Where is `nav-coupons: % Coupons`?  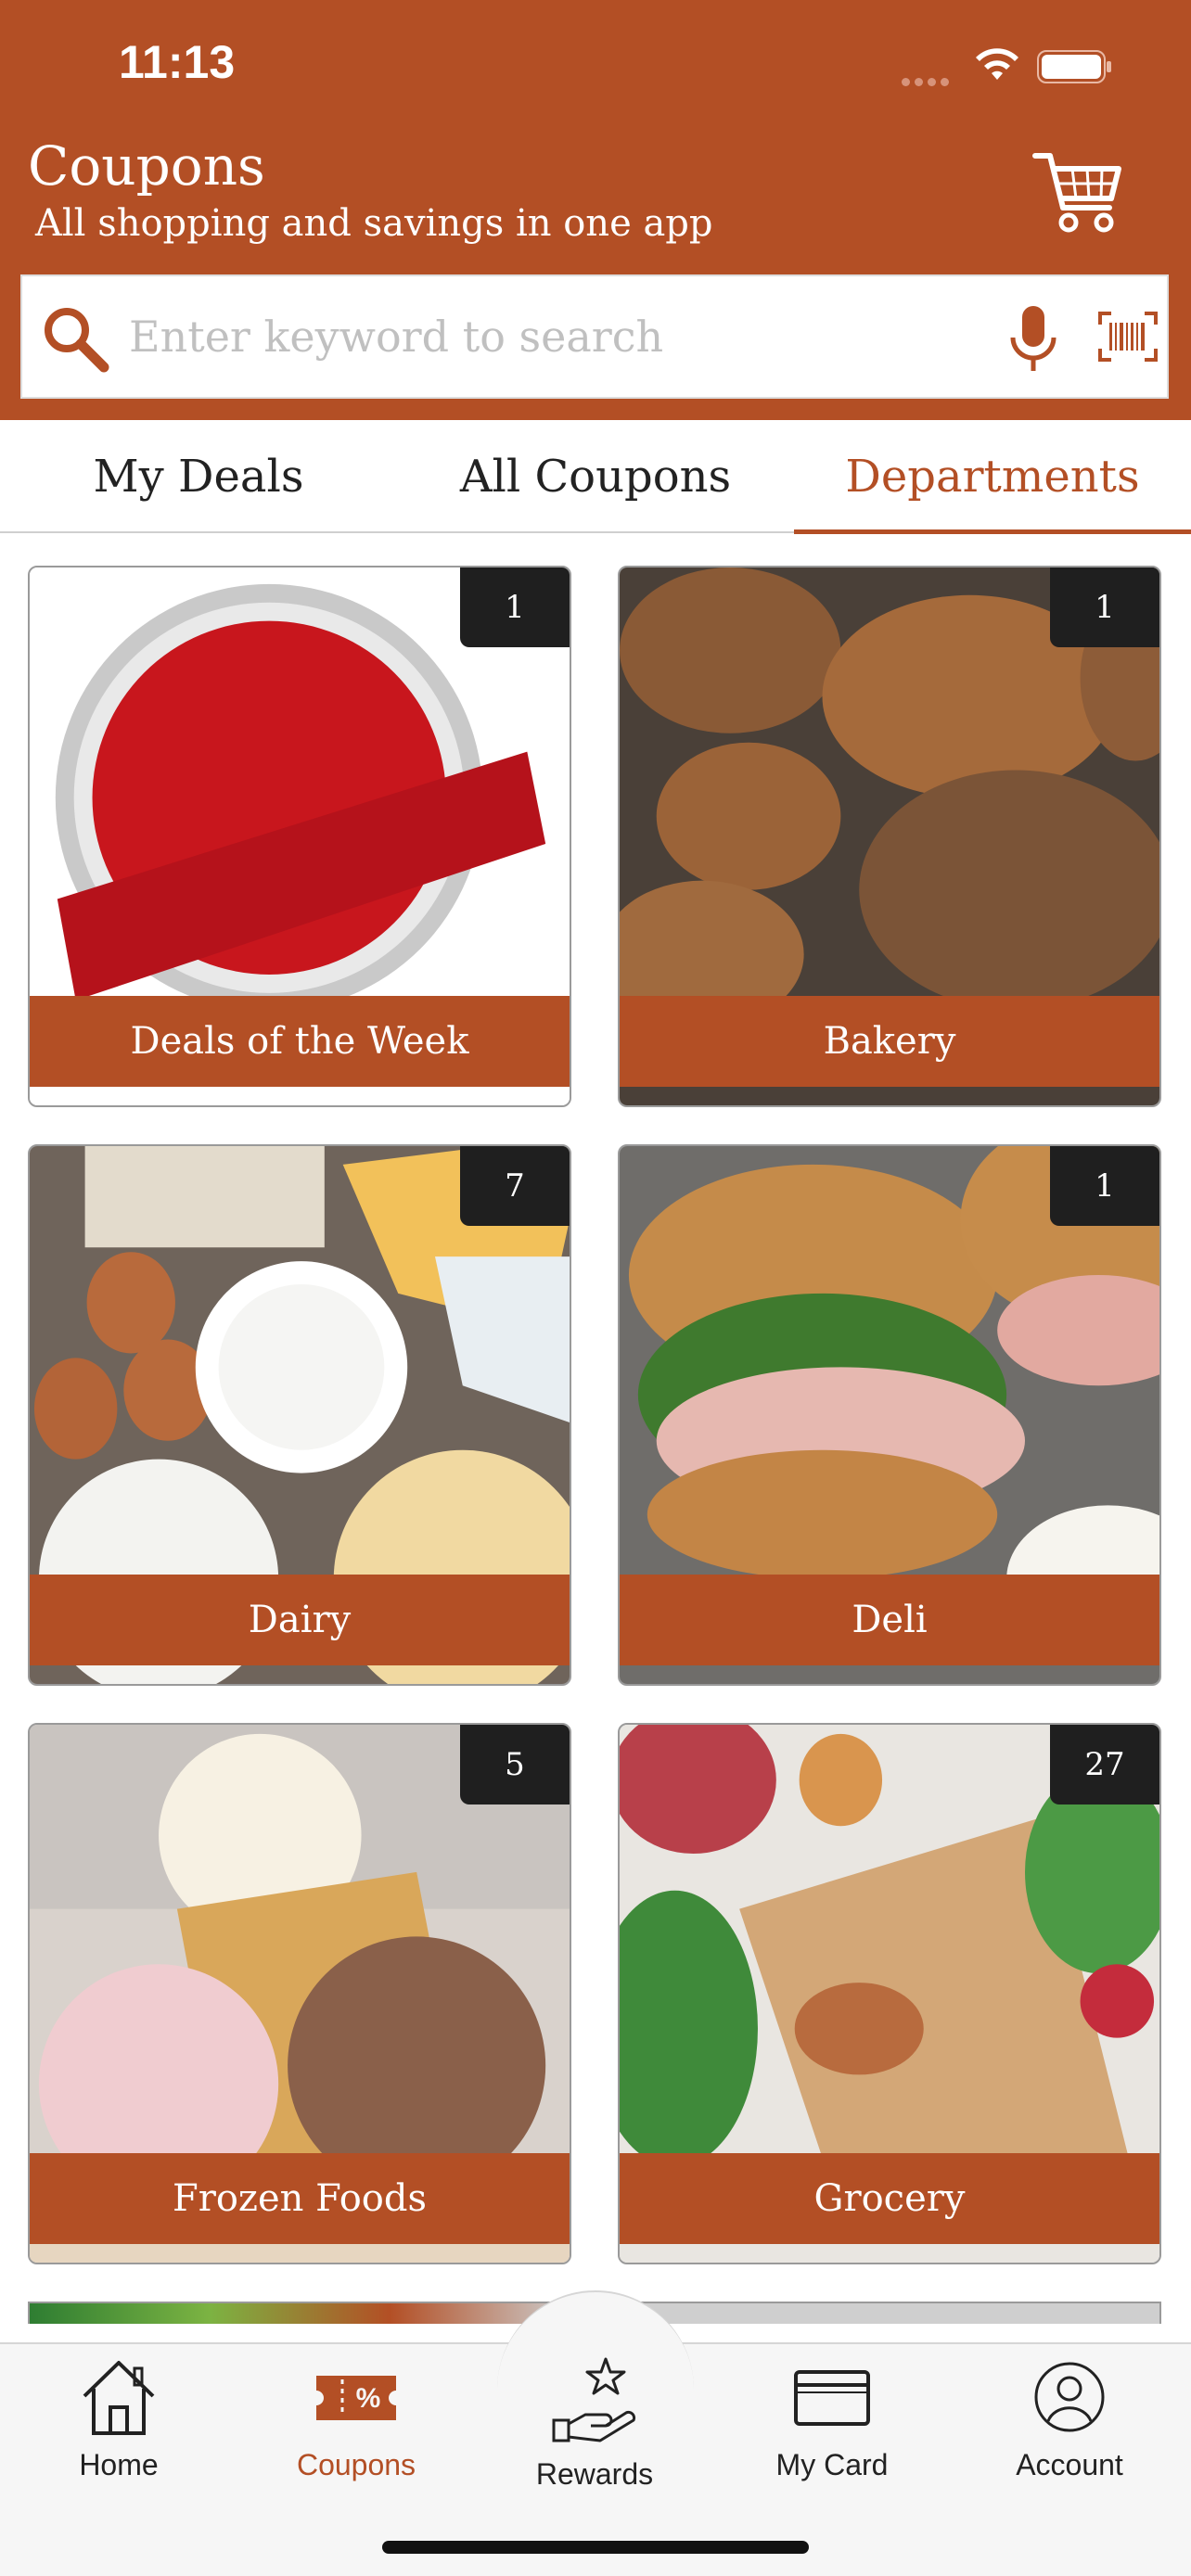 nav-coupons: % Coupons is located at coordinates (356, 2420).